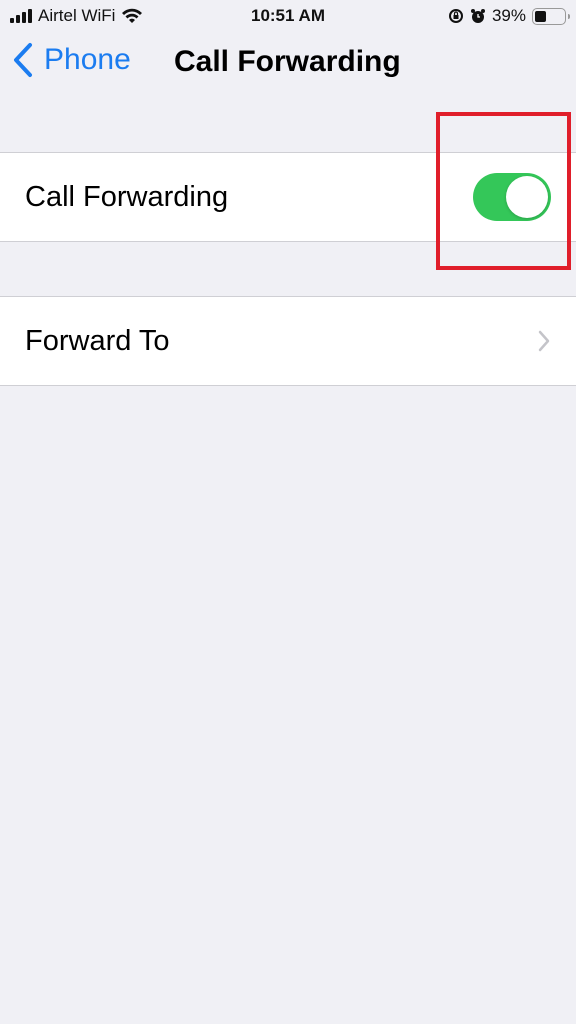  What do you see at coordinates (544, 341) in the screenshot?
I see `chevron-right-icon` at bounding box center [544, 341].